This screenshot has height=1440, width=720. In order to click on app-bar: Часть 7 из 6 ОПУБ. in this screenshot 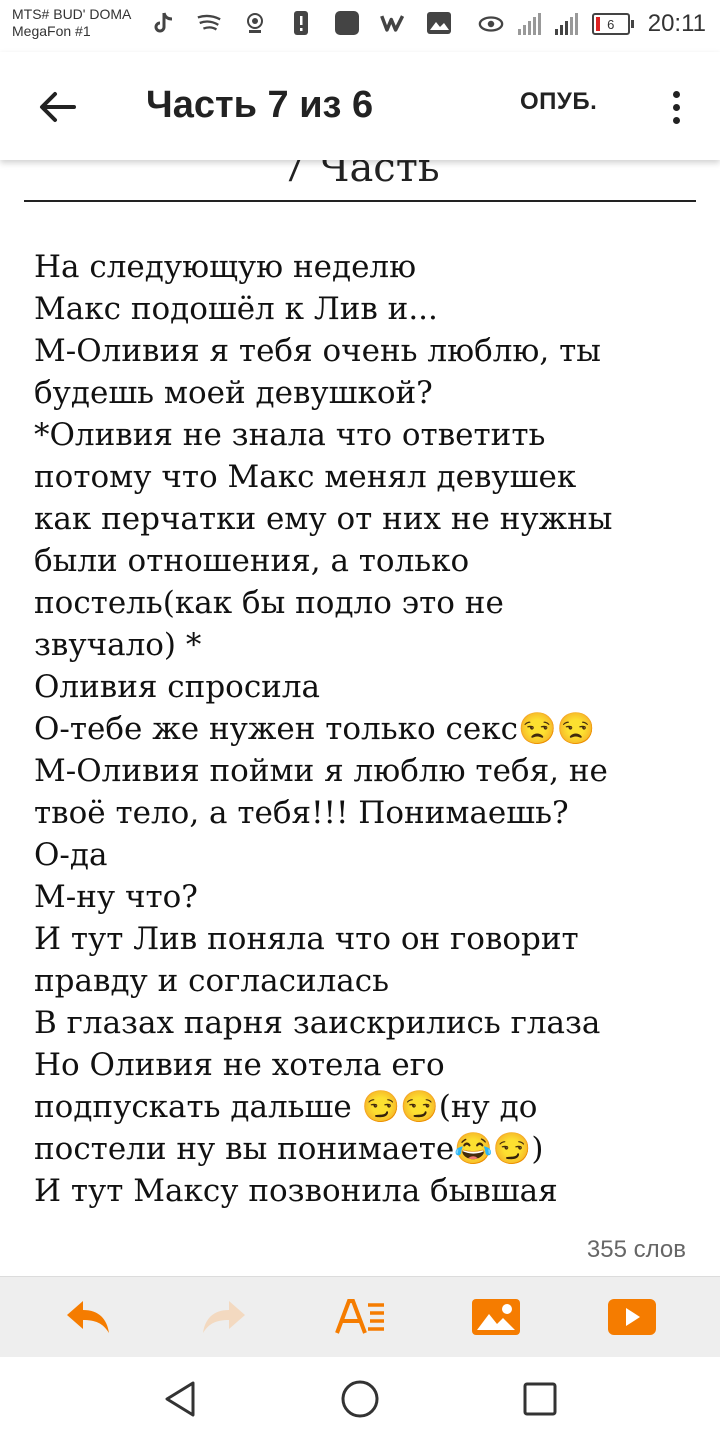, I will do `click(360, 106)`.